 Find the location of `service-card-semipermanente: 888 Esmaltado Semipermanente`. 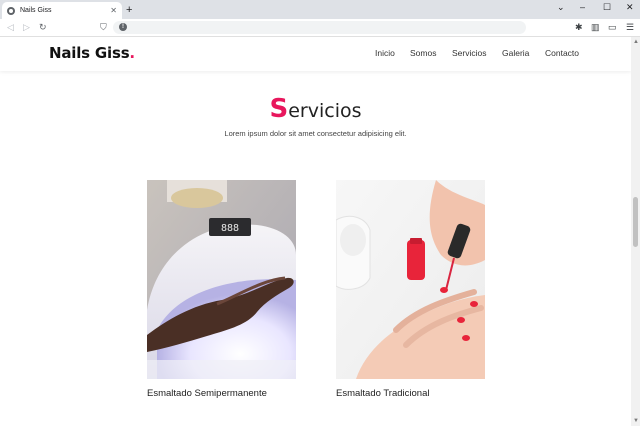

service-card-semipermanente: 888 Esmaltado Semipermanente is located at coordinates (221, 289).